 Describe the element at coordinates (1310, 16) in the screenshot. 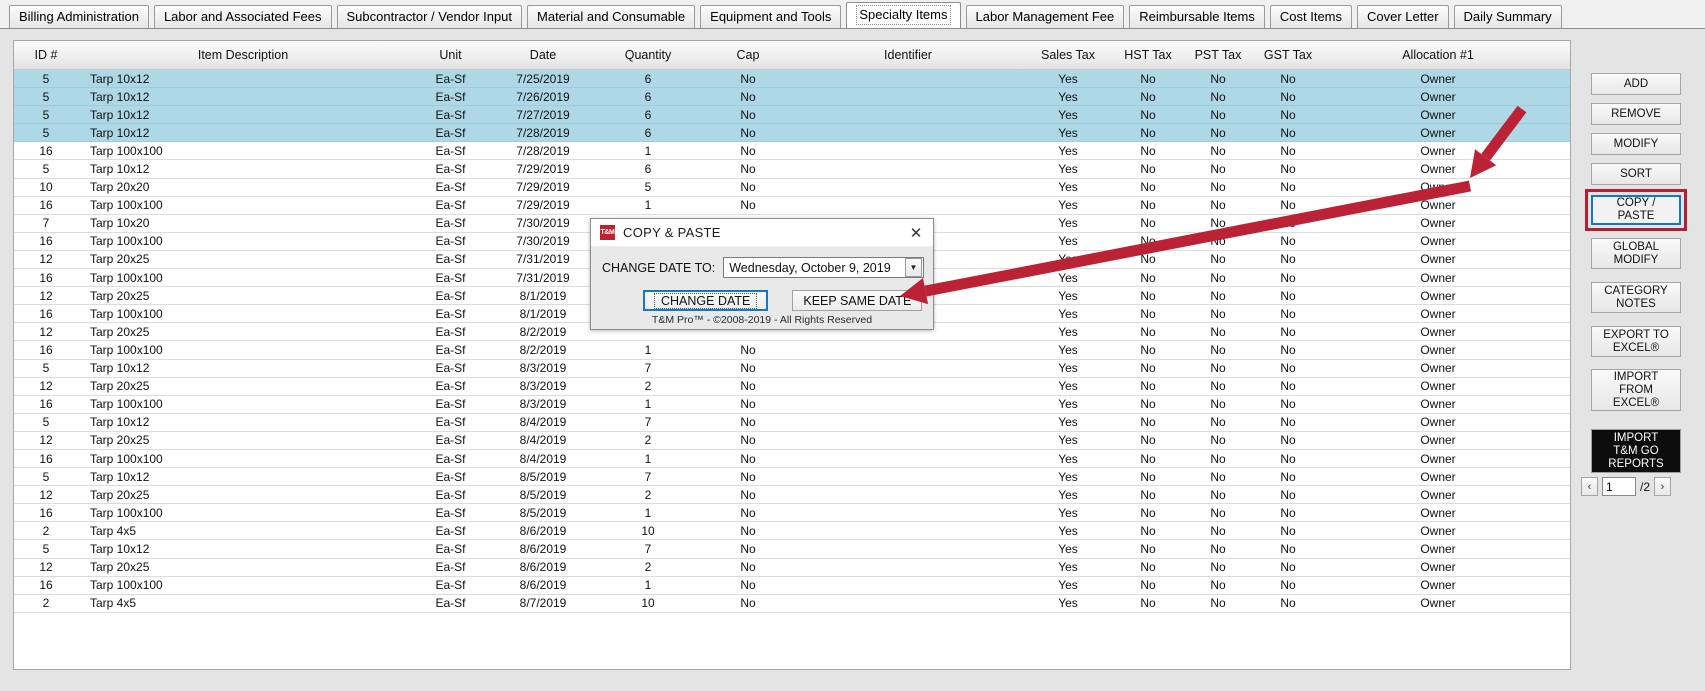

I see `tab-cost-items: Cost Items` at that location.